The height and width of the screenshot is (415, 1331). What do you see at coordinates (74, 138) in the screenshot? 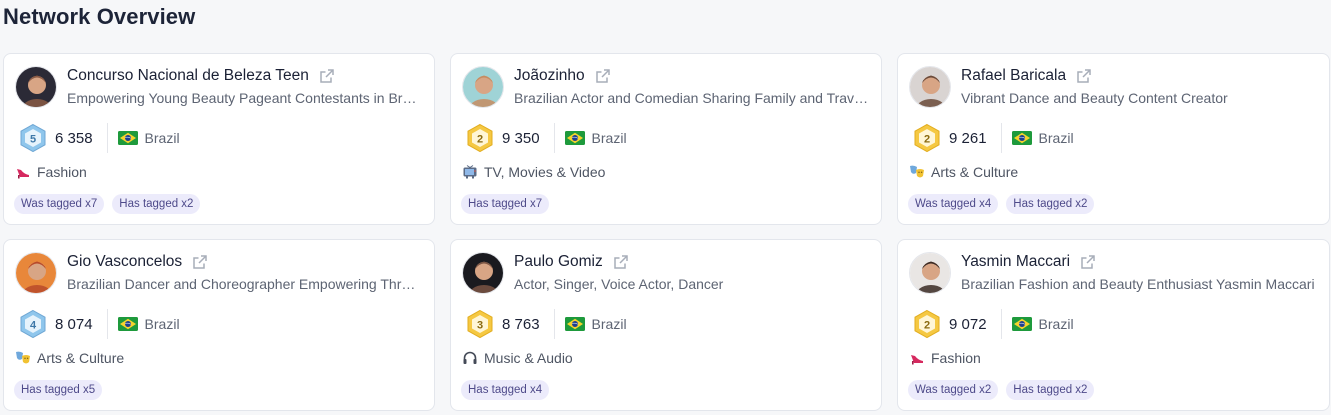
I see `follower-count: 6 358` at bounding box center [74, 138].